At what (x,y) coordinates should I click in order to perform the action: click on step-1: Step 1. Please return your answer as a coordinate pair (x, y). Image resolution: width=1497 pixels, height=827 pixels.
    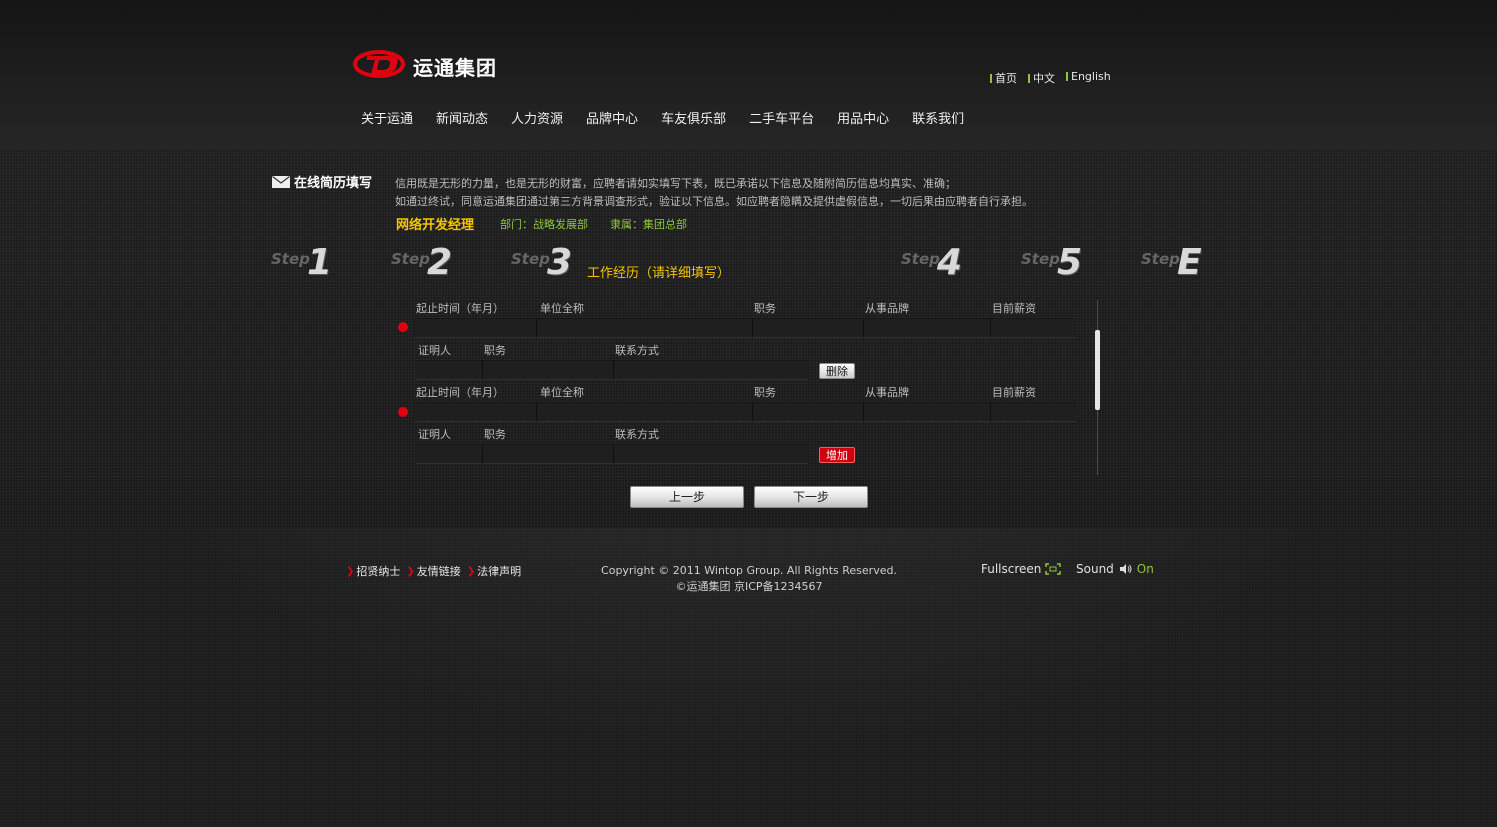
    Looking at the image, I should click on (311, 264).